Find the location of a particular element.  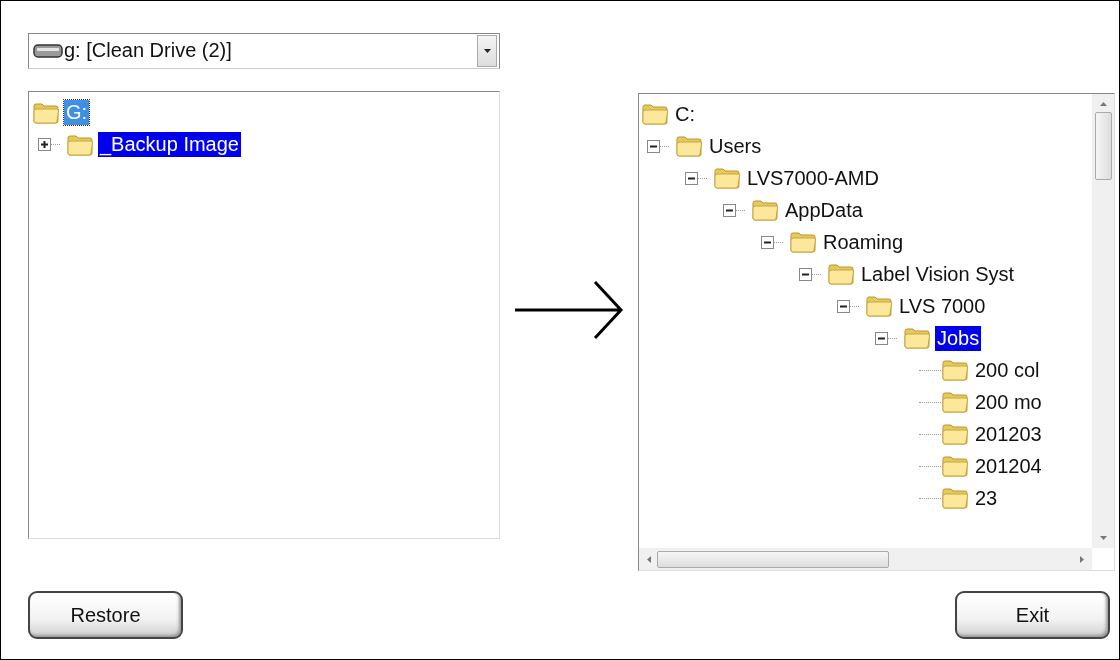

horizontal-scrollbar is located at coordinates (865, 559).